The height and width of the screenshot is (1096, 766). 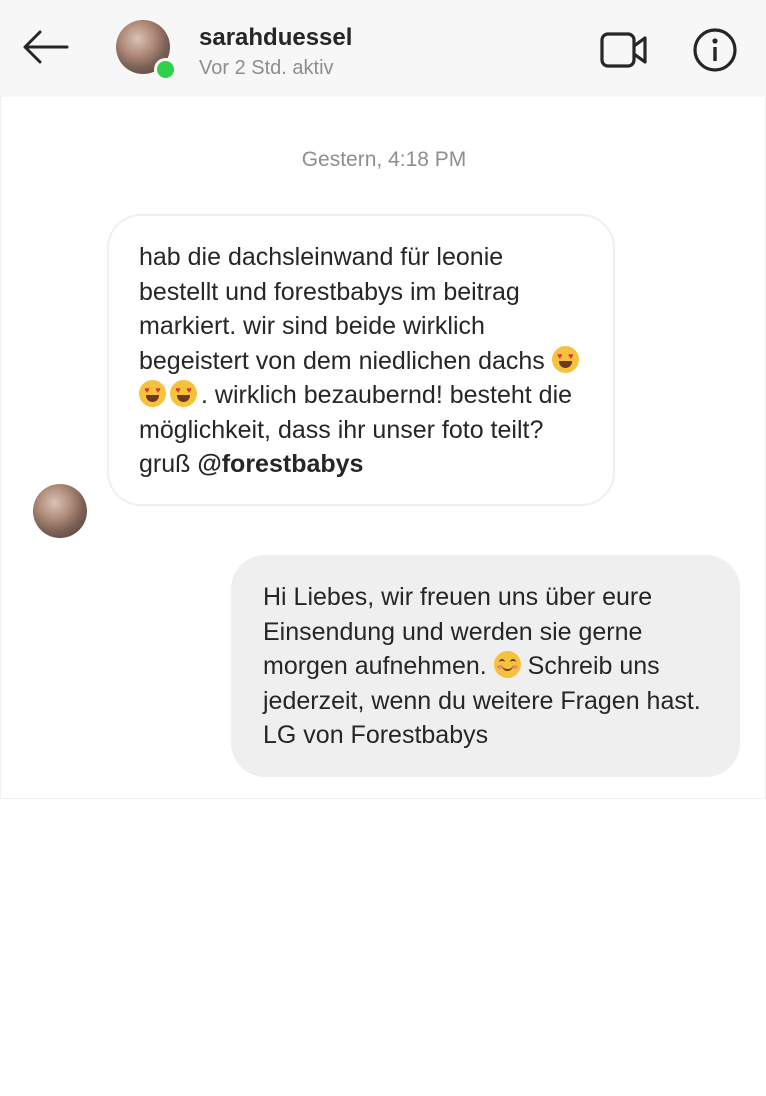 I want to click on back-button, so click(x=45, y=47).